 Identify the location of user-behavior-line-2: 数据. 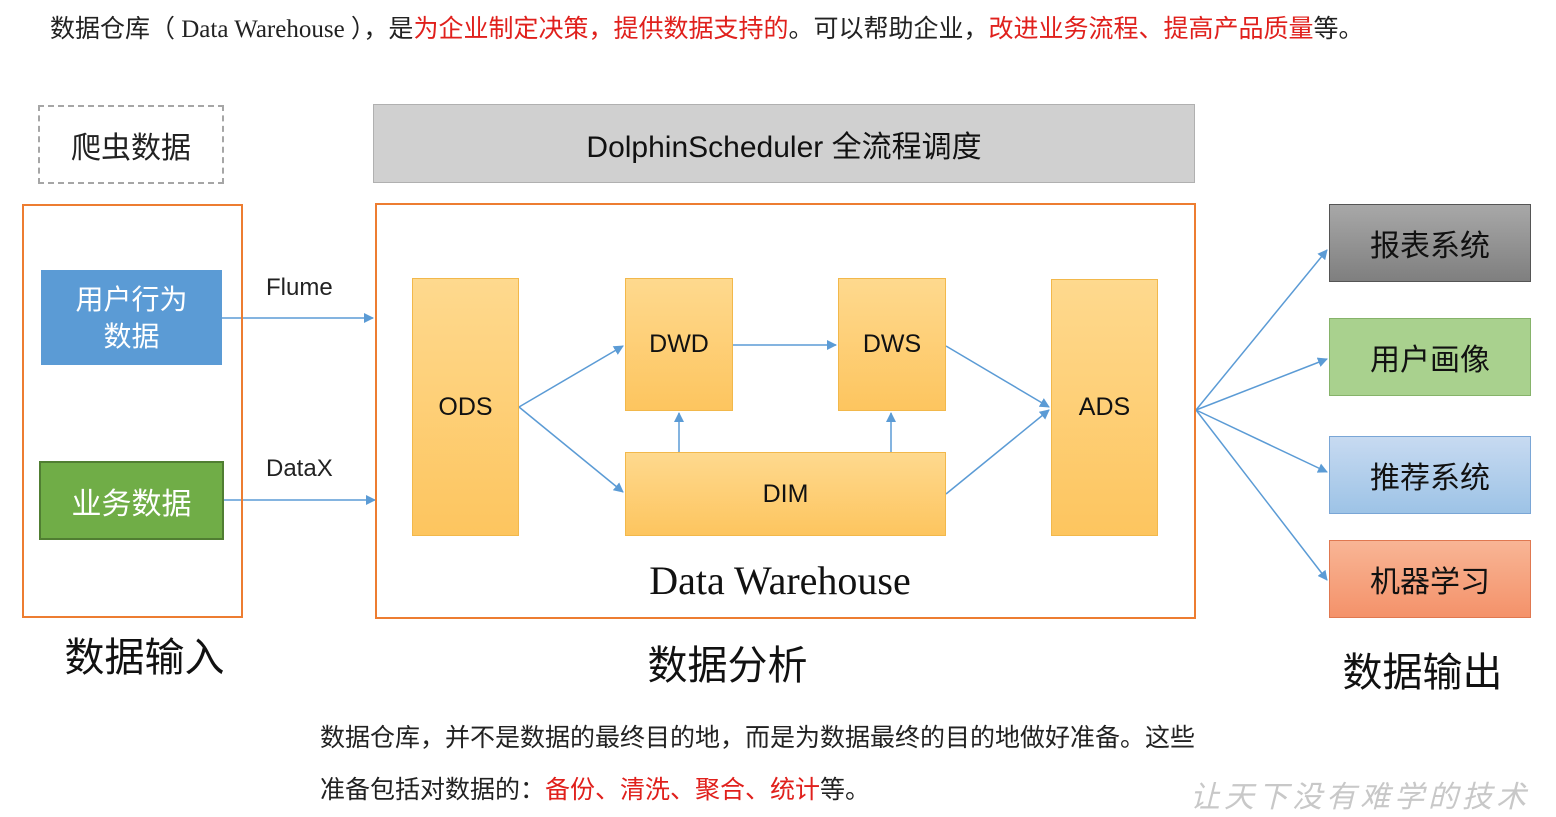
(131, 336).